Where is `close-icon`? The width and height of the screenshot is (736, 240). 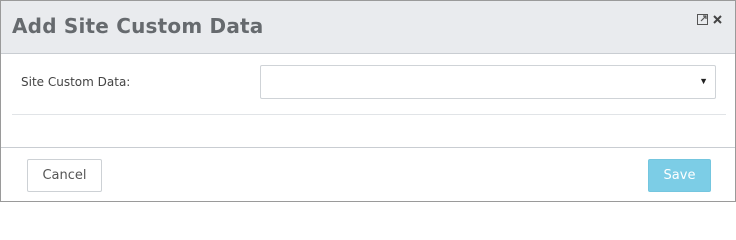
close-icon is located at coordinates (717, 18).